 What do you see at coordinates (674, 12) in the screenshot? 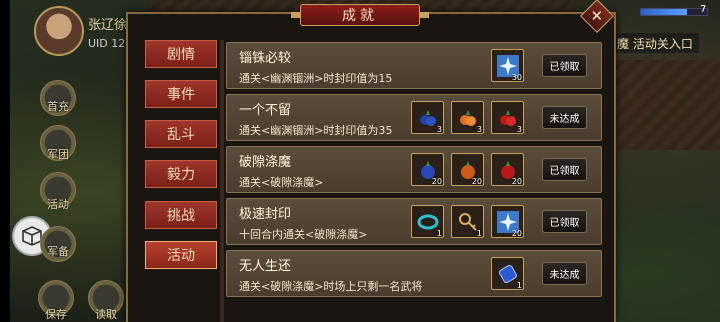
I see `resource-bar` at bounding box center [674, 12].